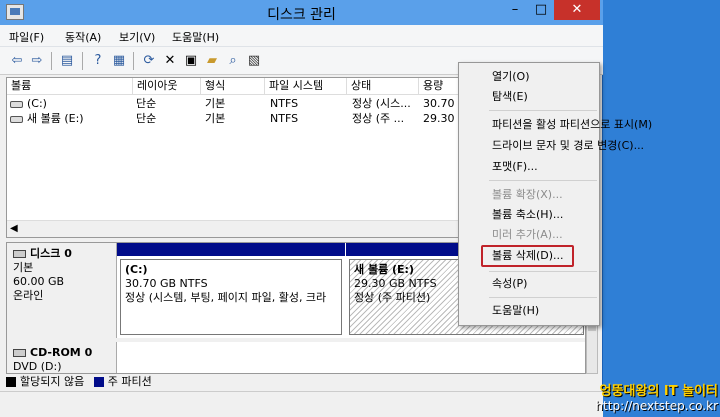 This screenshot has height=417, width=720. I want to click on properties-icon: ▦, so click(119, 61).